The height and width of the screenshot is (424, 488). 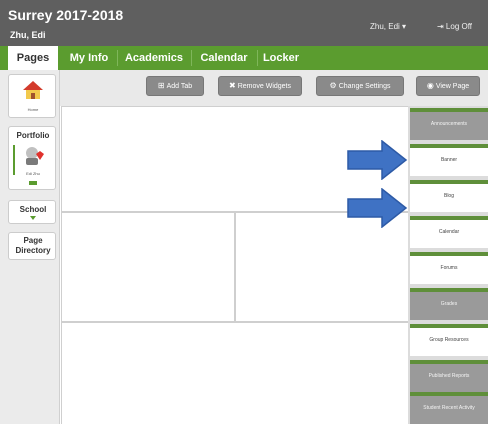 What do you see at coordinates (89, 58) in the screenshot?
I see `tab-my-info: My Info` at bounding box center [89, 58].